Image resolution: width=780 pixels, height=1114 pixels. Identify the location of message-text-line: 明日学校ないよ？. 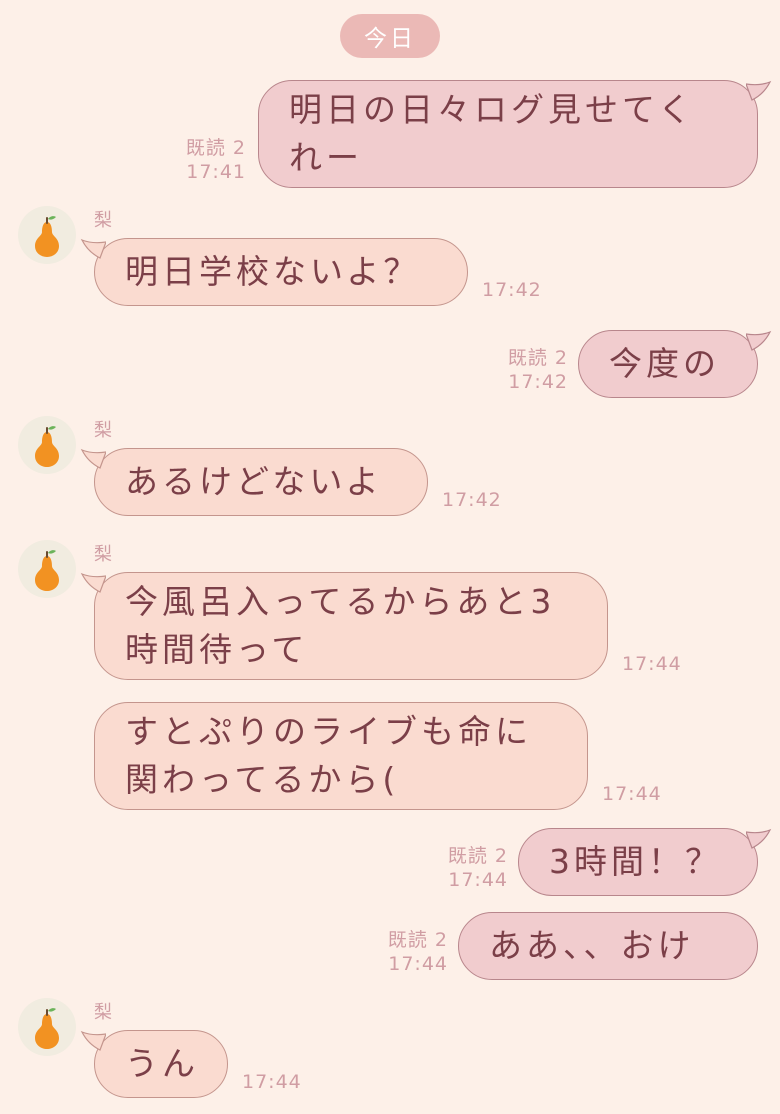
(273, 271).